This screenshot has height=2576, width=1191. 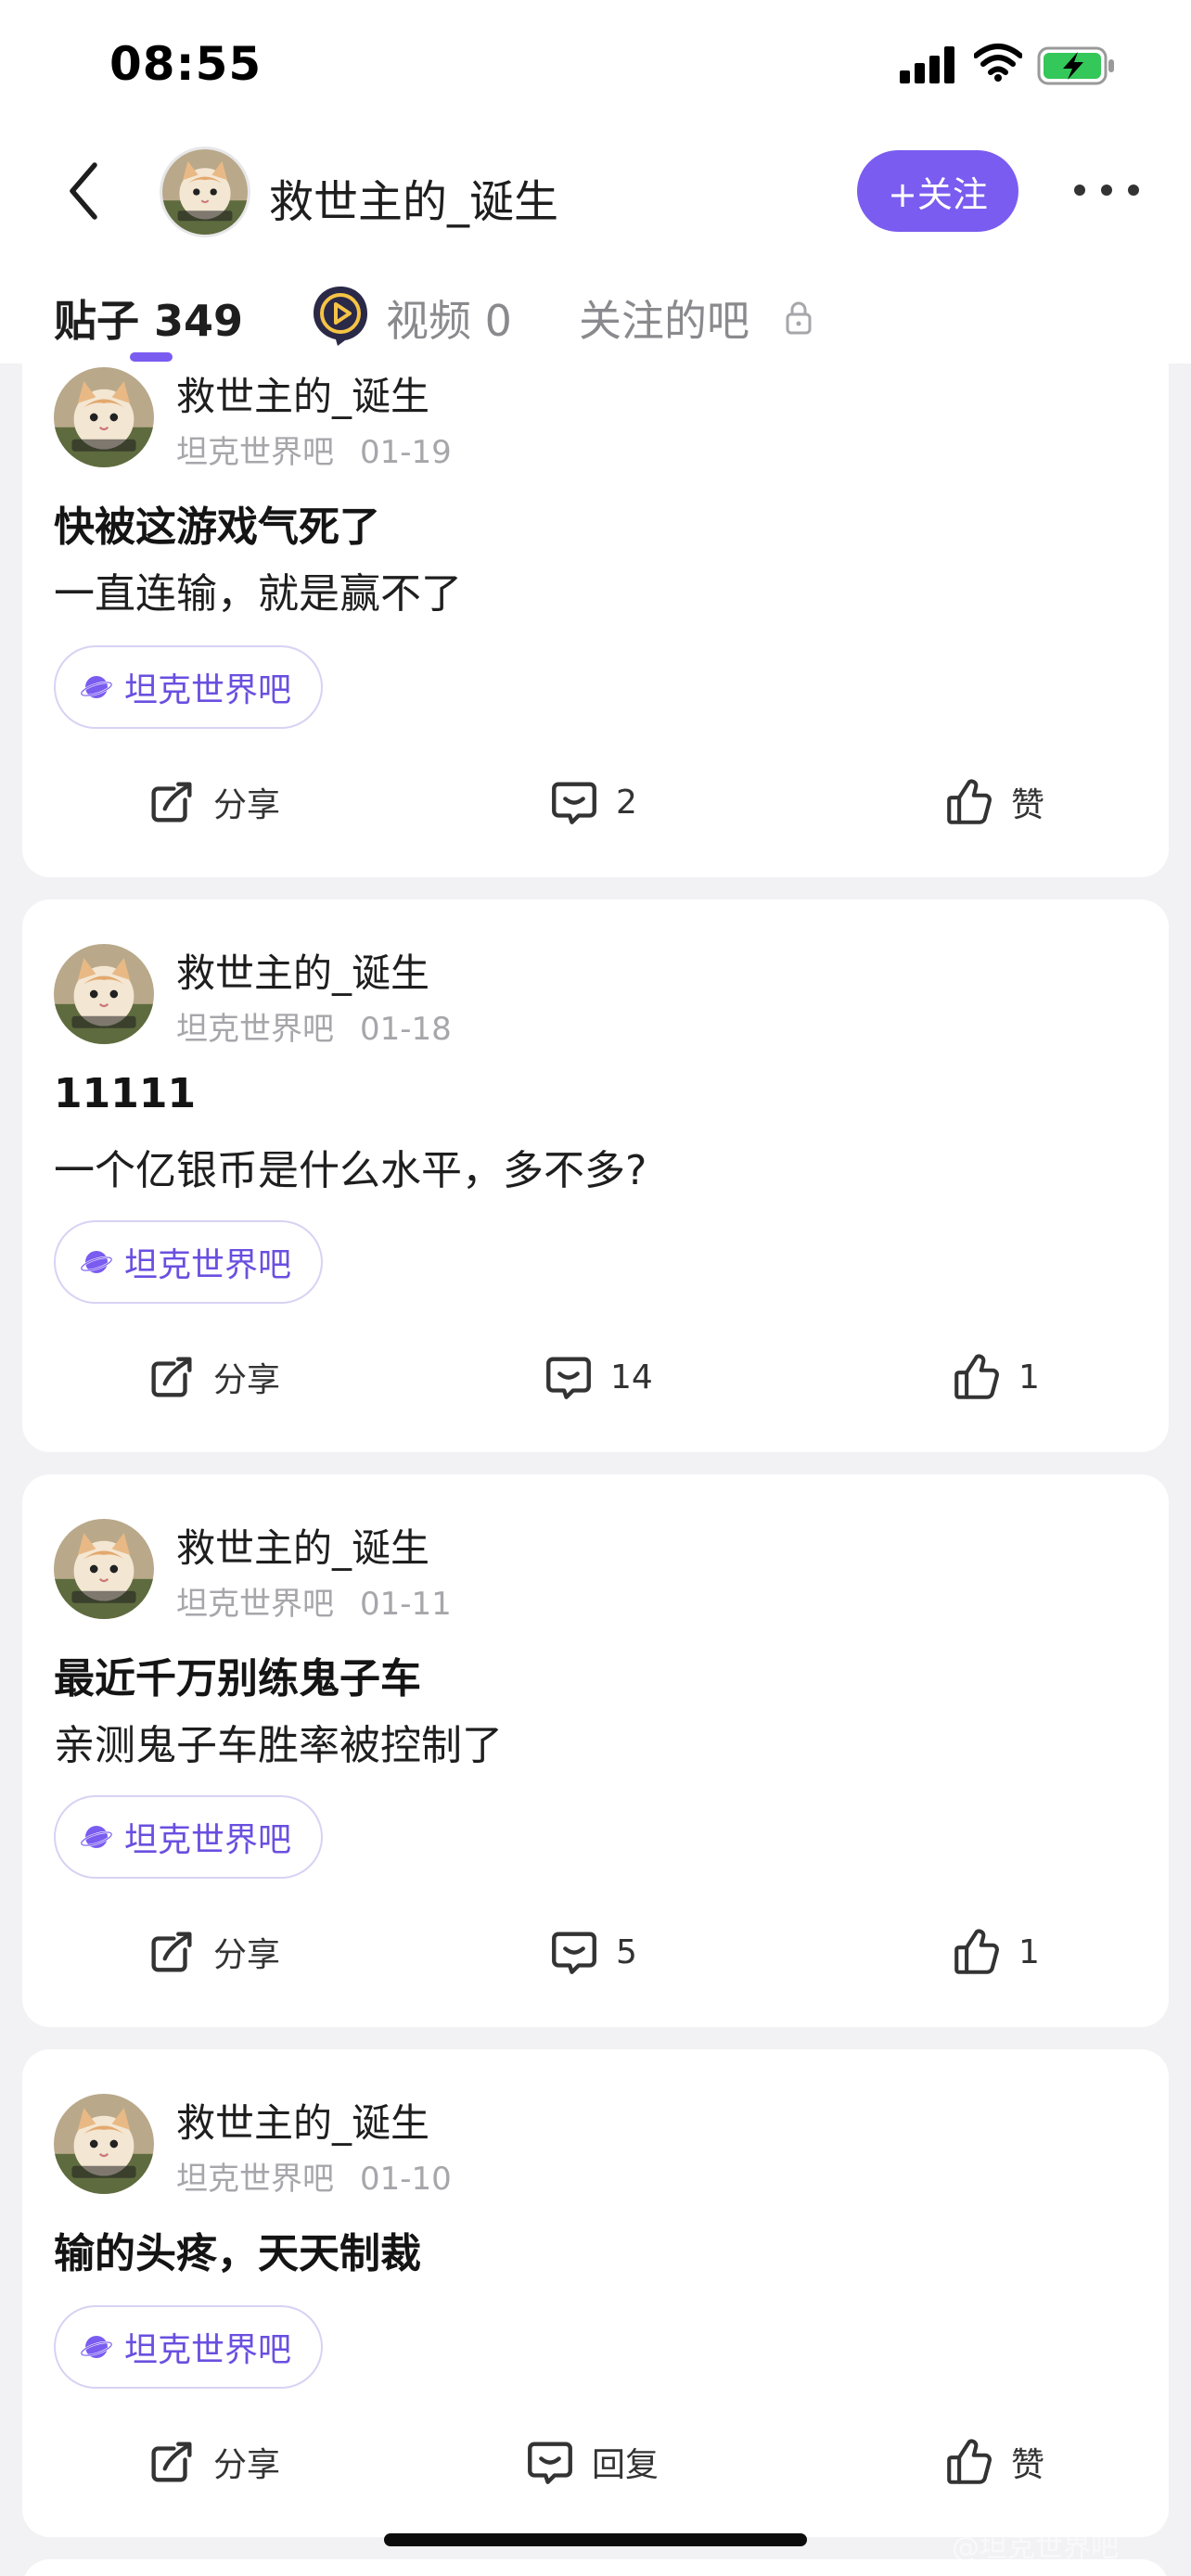 I want to click on more-options-button, so click(x=1106, y=190).